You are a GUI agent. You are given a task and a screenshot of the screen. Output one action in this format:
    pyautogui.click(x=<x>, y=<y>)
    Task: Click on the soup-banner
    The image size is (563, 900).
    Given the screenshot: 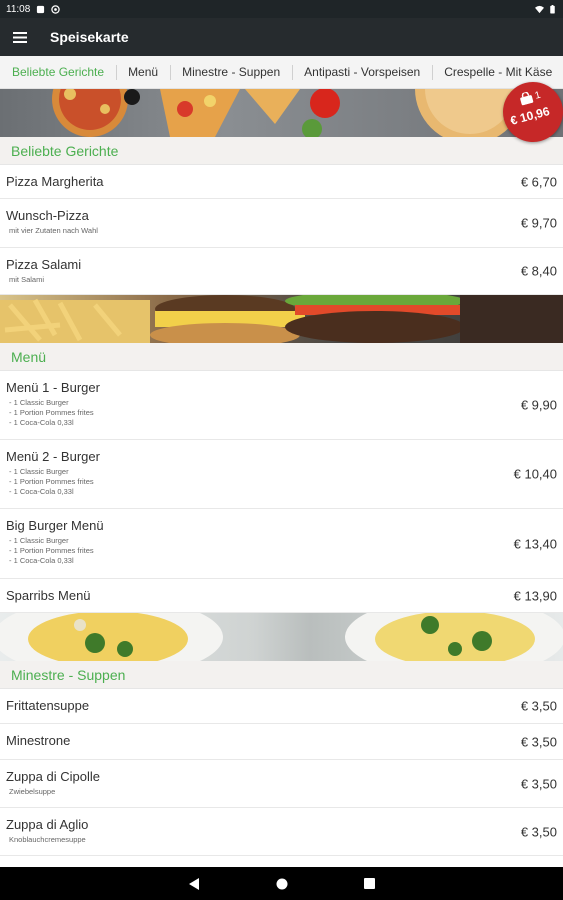 What is the action you would take?
    pyautogui.click(x=281, y=637)
    